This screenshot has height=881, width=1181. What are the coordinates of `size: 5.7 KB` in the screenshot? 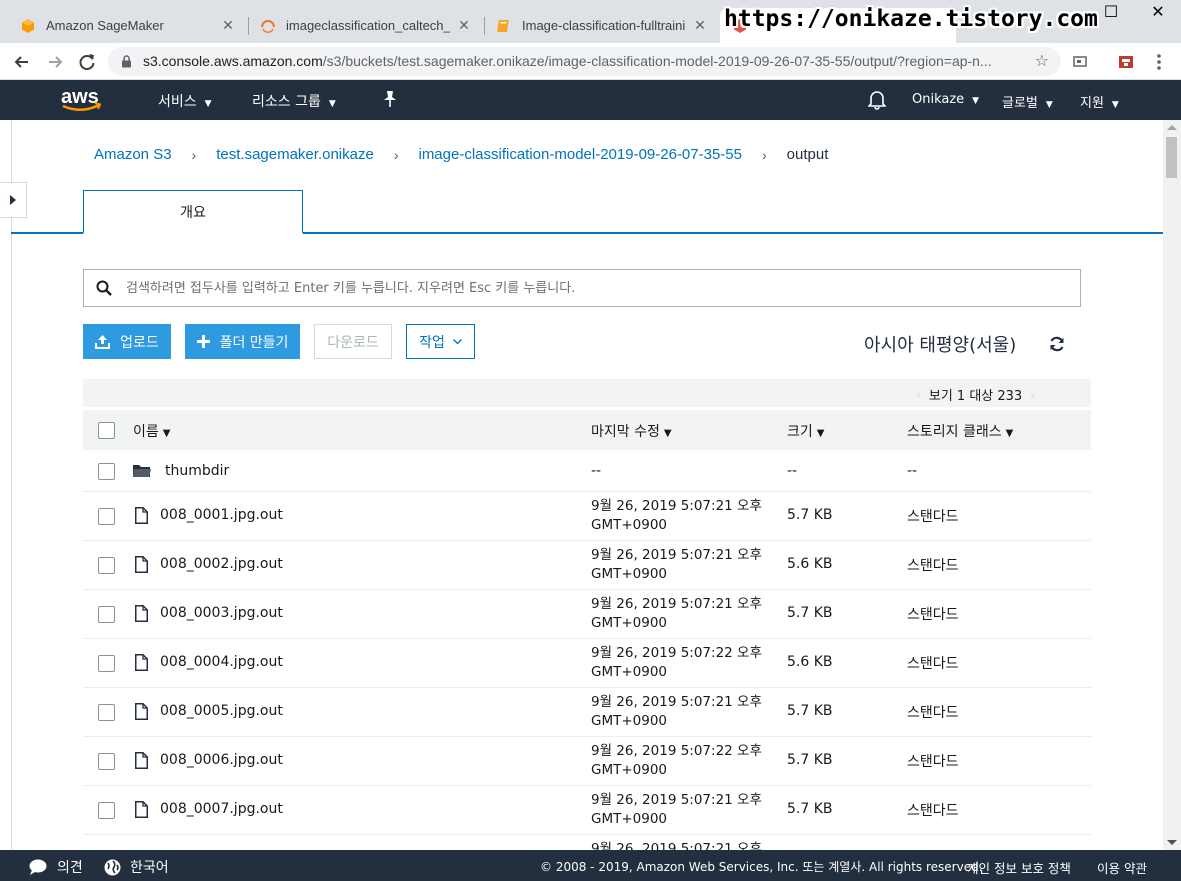 It's located at (810, 515).